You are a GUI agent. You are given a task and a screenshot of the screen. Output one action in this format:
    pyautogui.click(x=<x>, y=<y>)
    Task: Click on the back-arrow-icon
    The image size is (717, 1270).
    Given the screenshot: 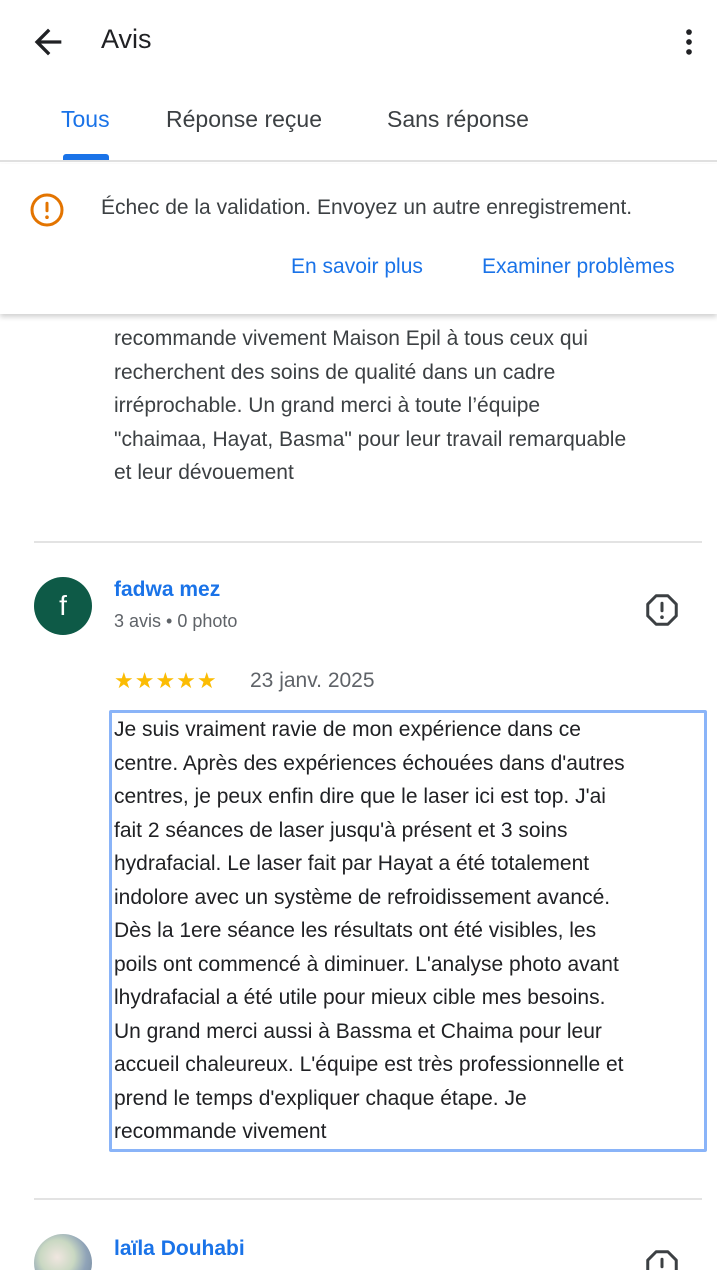 What is the action you would take?
    pyautogui.click(x=48, y=42)
    